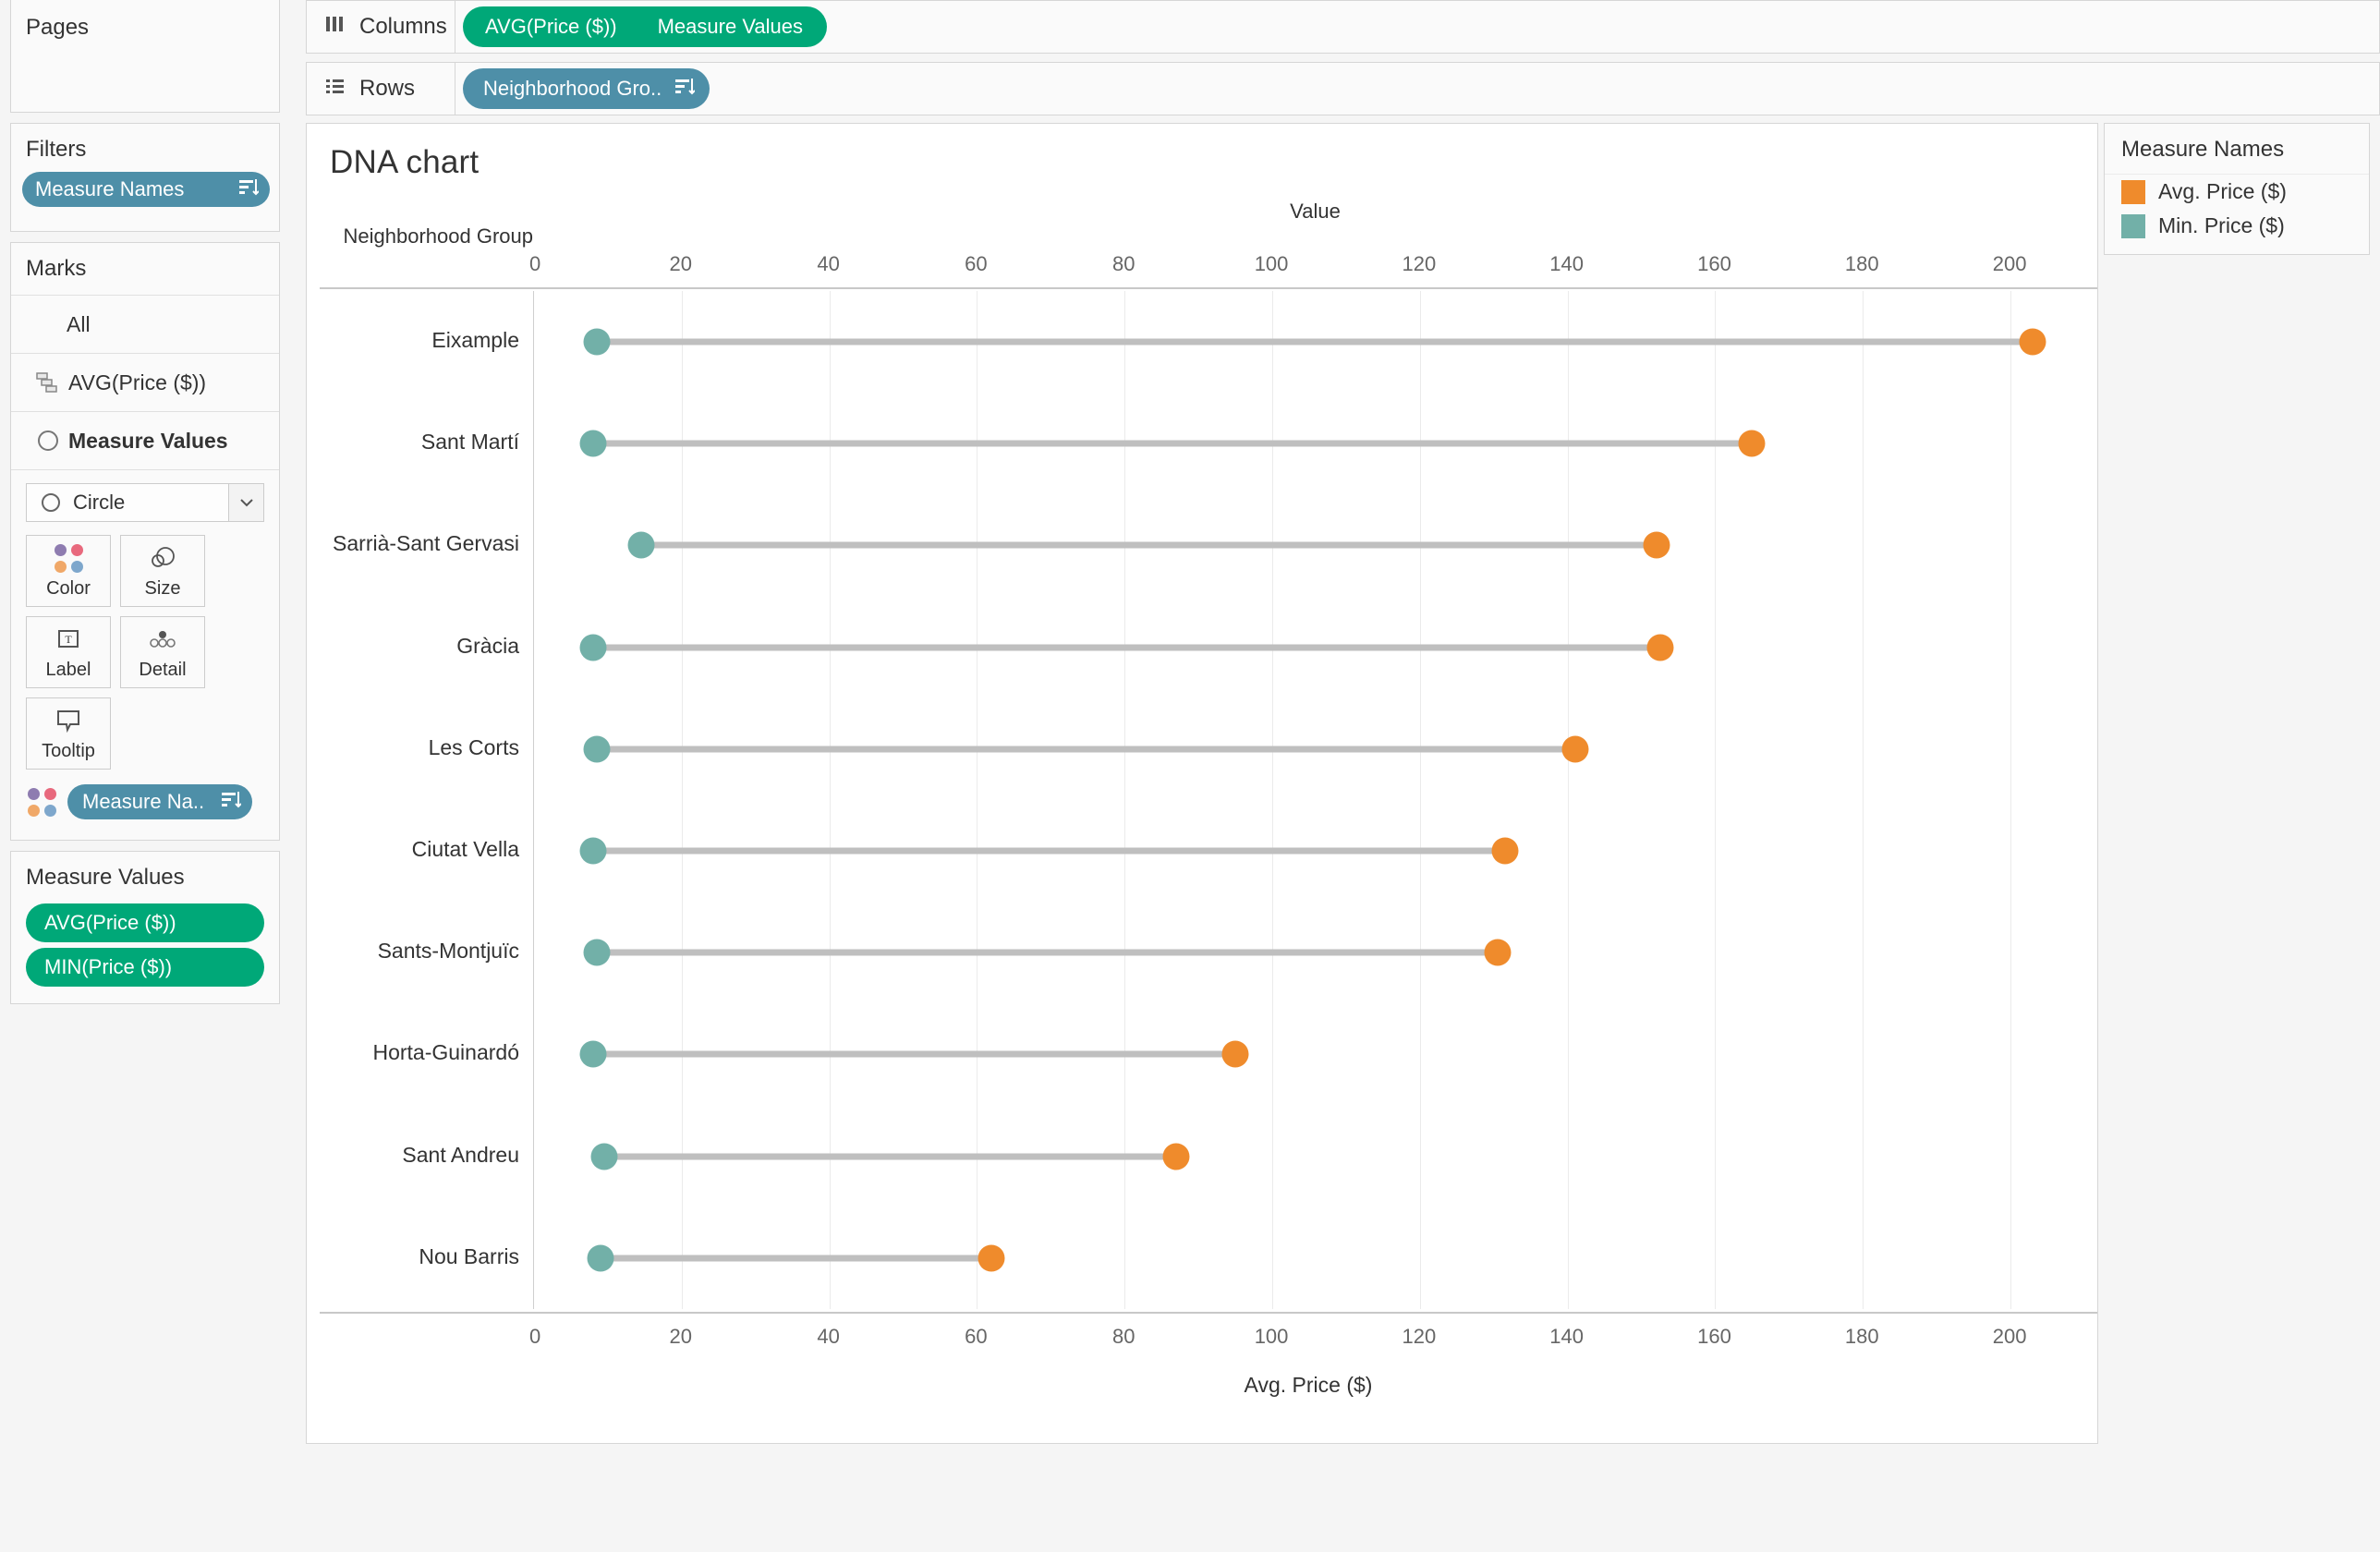 This screenshot has width=2380, height=1552. Describe the element at coordinates (245, 502) in the screenshot. I see `chevron-down-icon` at that location.